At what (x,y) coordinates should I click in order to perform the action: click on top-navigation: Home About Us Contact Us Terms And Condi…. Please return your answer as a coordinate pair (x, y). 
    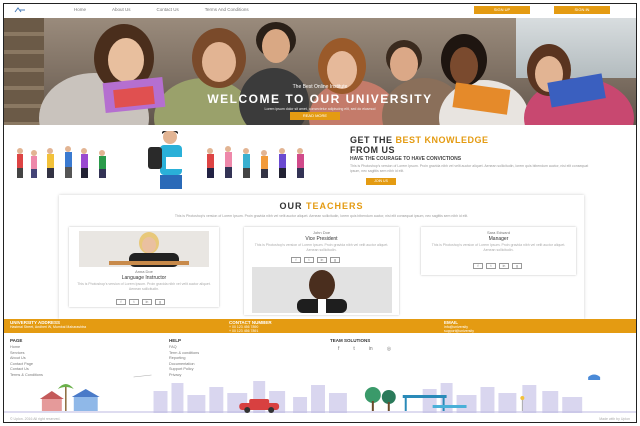
    Looking at the image, I should click on (320, 11).